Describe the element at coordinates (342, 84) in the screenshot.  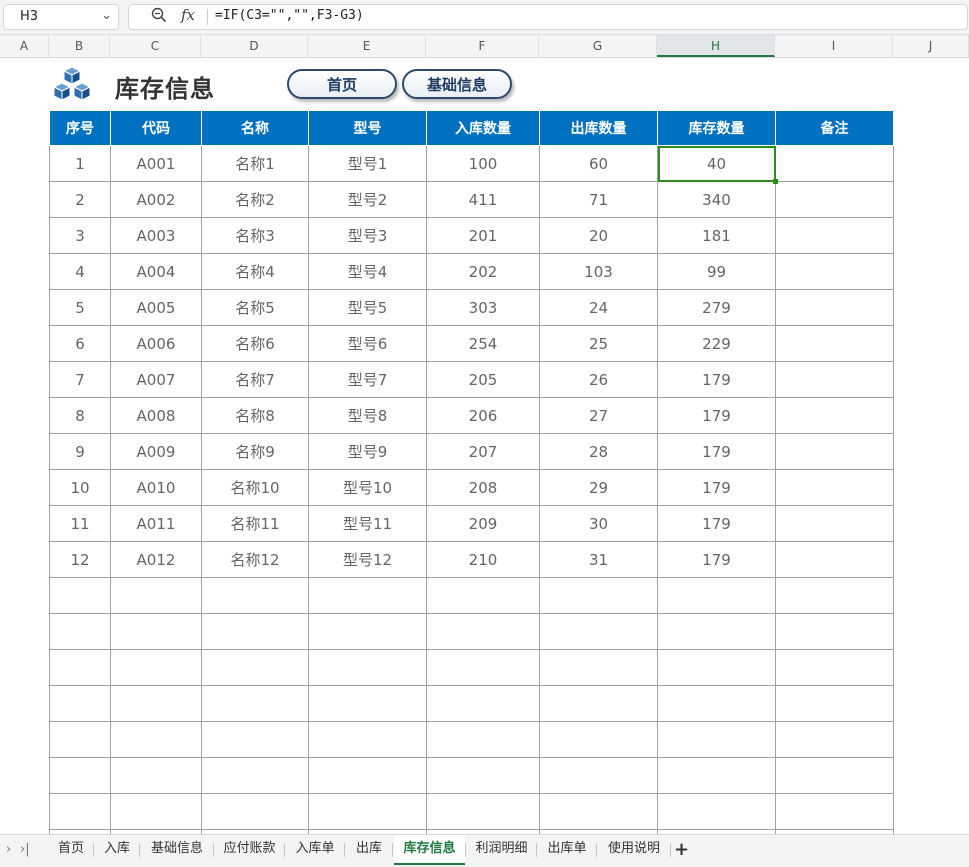
I see `home-button: 首页` at that location.